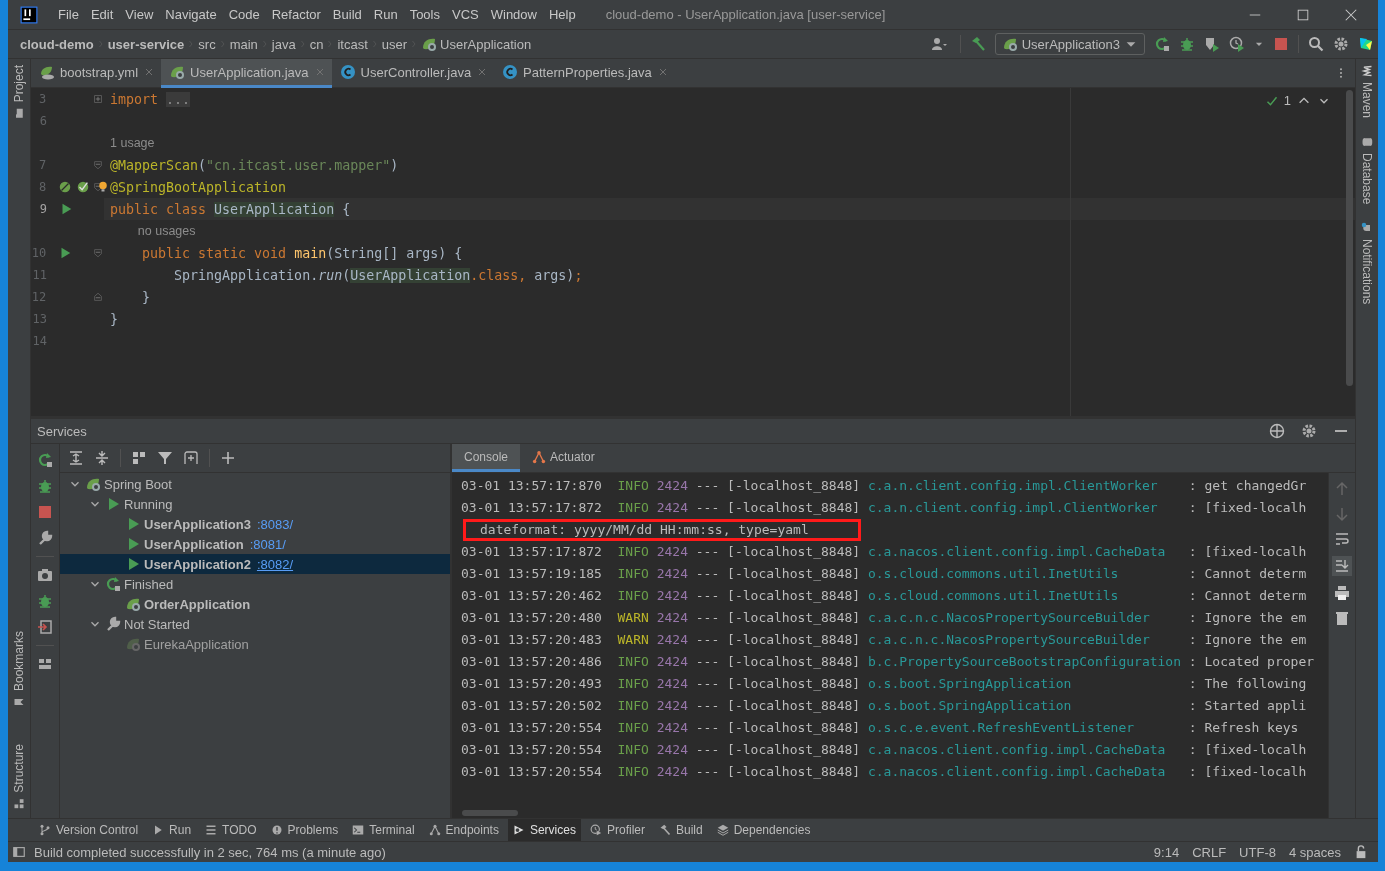 The image size is (1385, 871). Describe the element at coordinates (207, 44) in the screenshot. I see `breadcrumb-item: src` at that location.